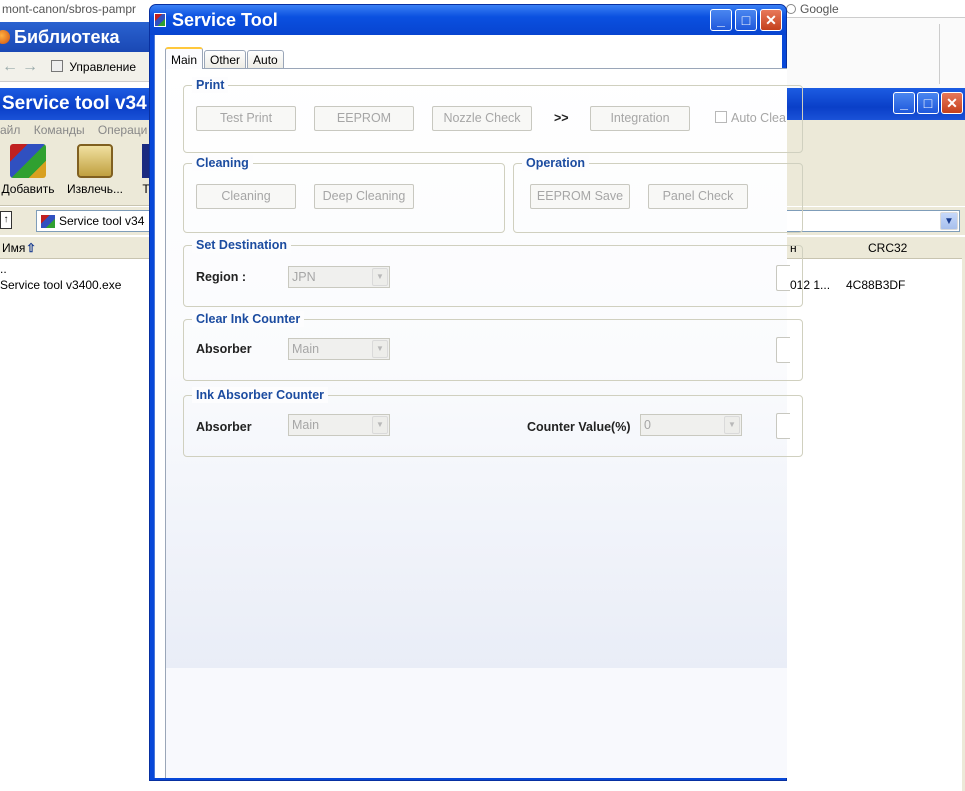  I want to click on tab-auto: Auto, so click(265, 59).